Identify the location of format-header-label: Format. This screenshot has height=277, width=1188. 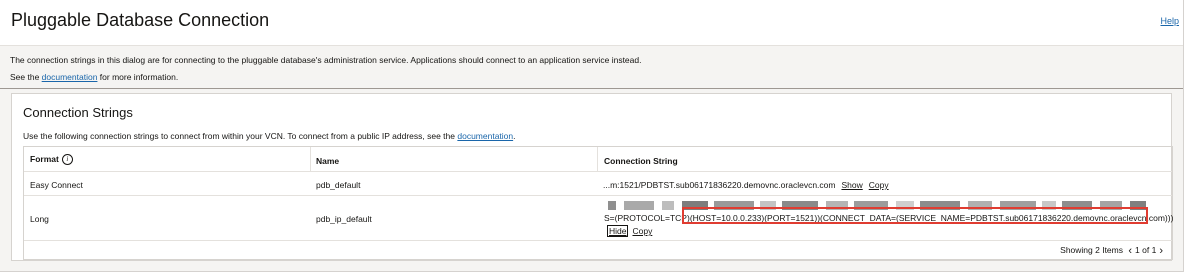
(44, 159).